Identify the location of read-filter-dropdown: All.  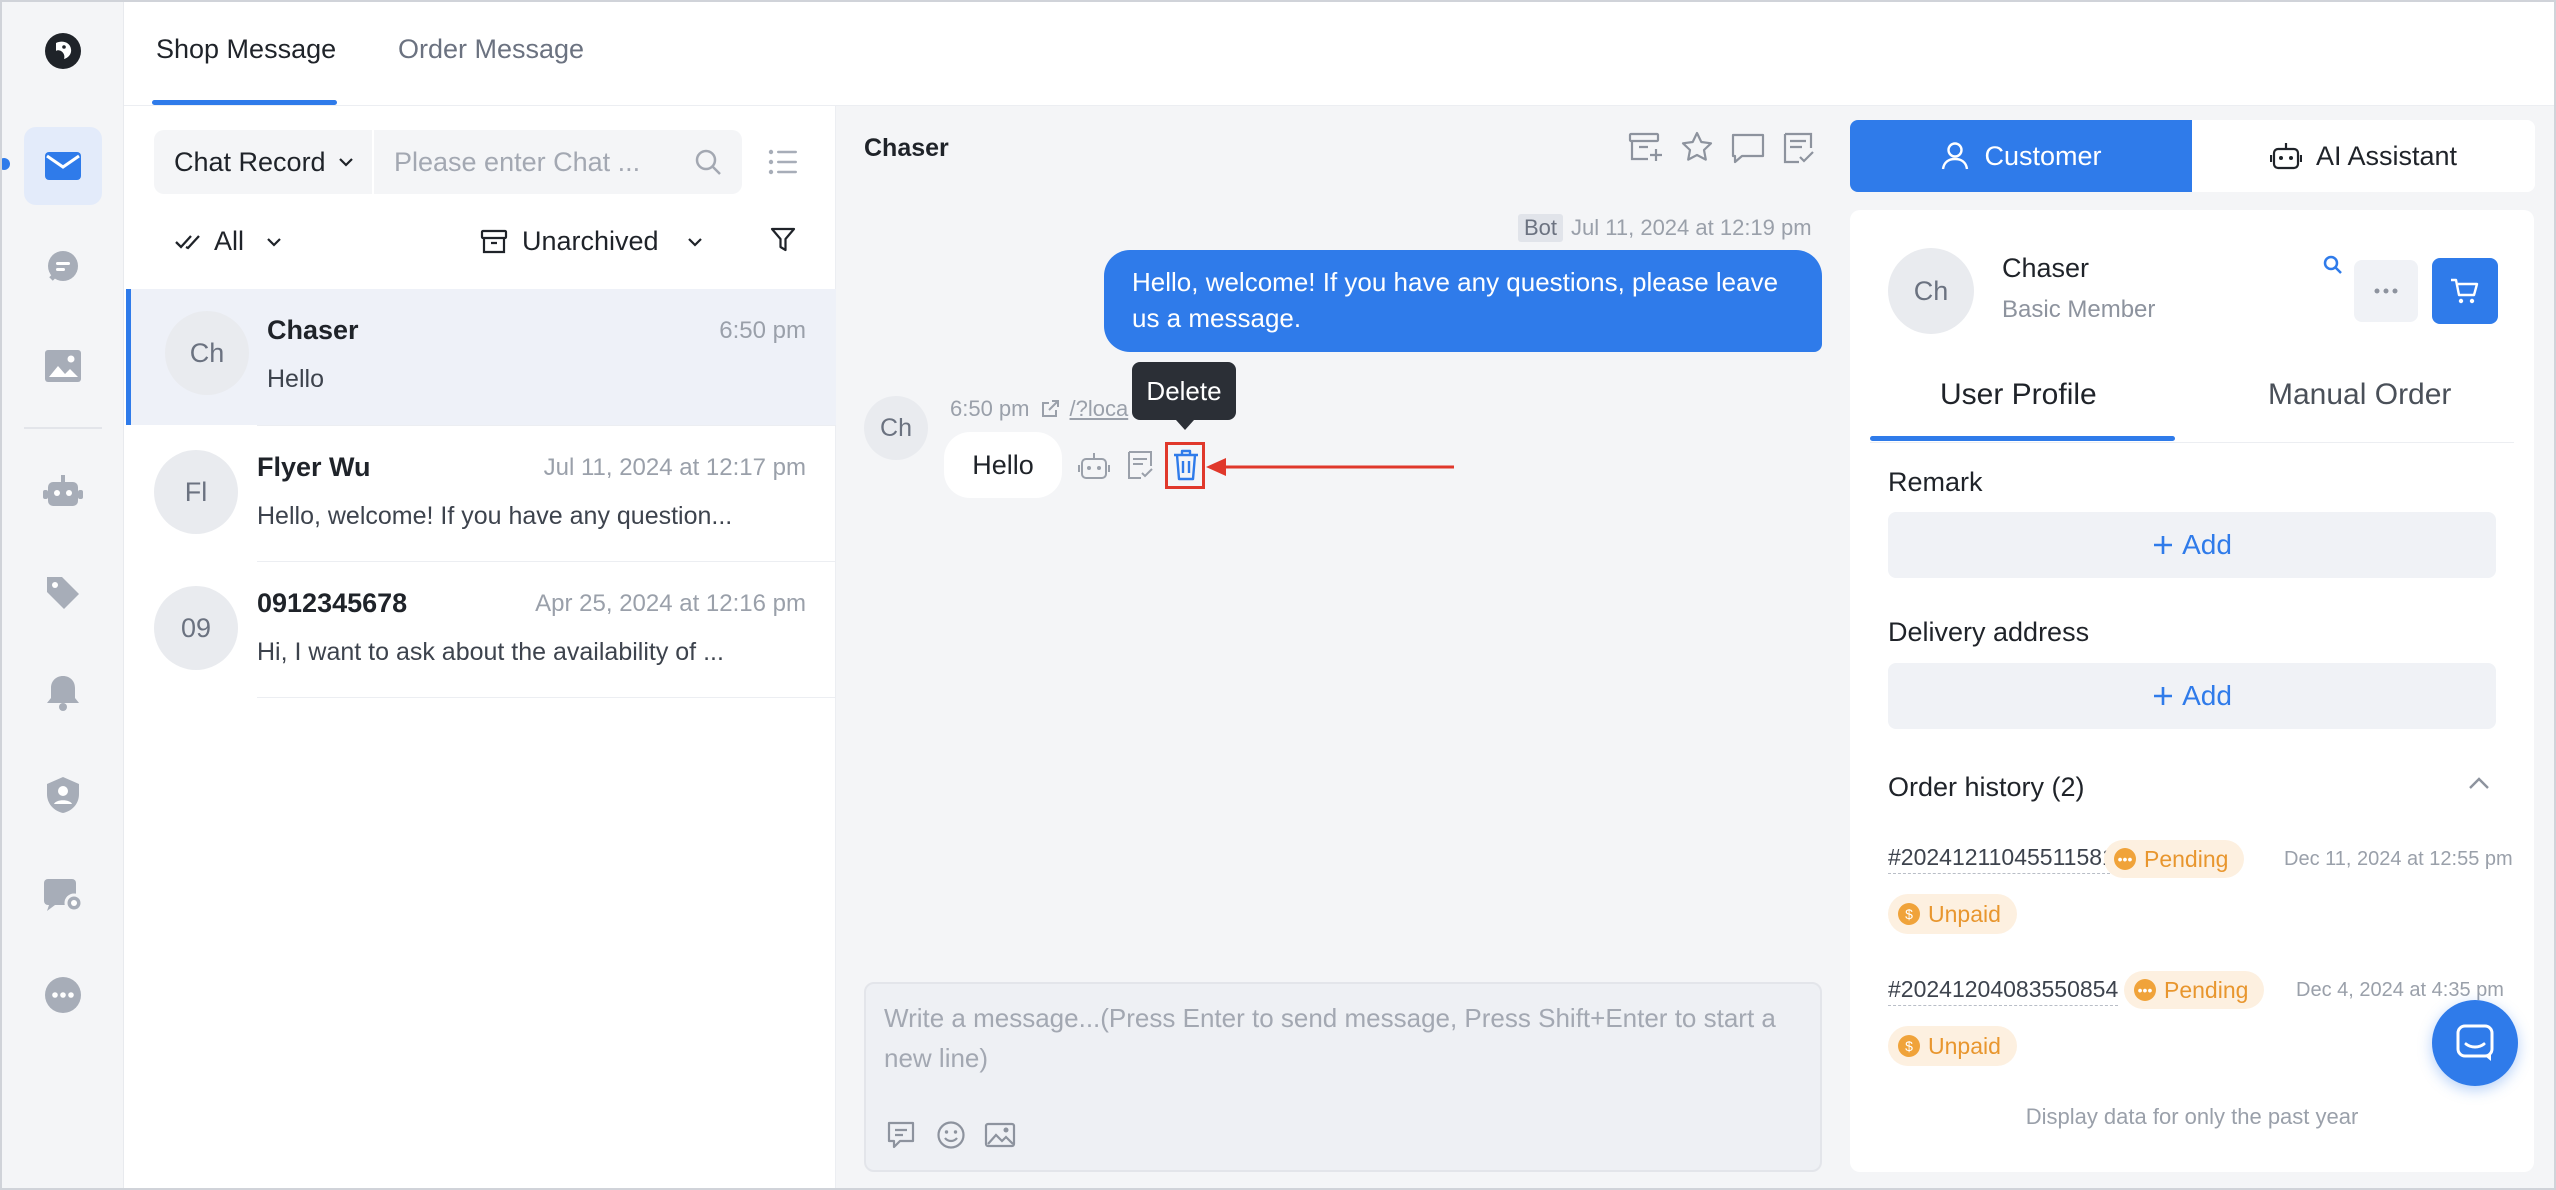
(228, 241).